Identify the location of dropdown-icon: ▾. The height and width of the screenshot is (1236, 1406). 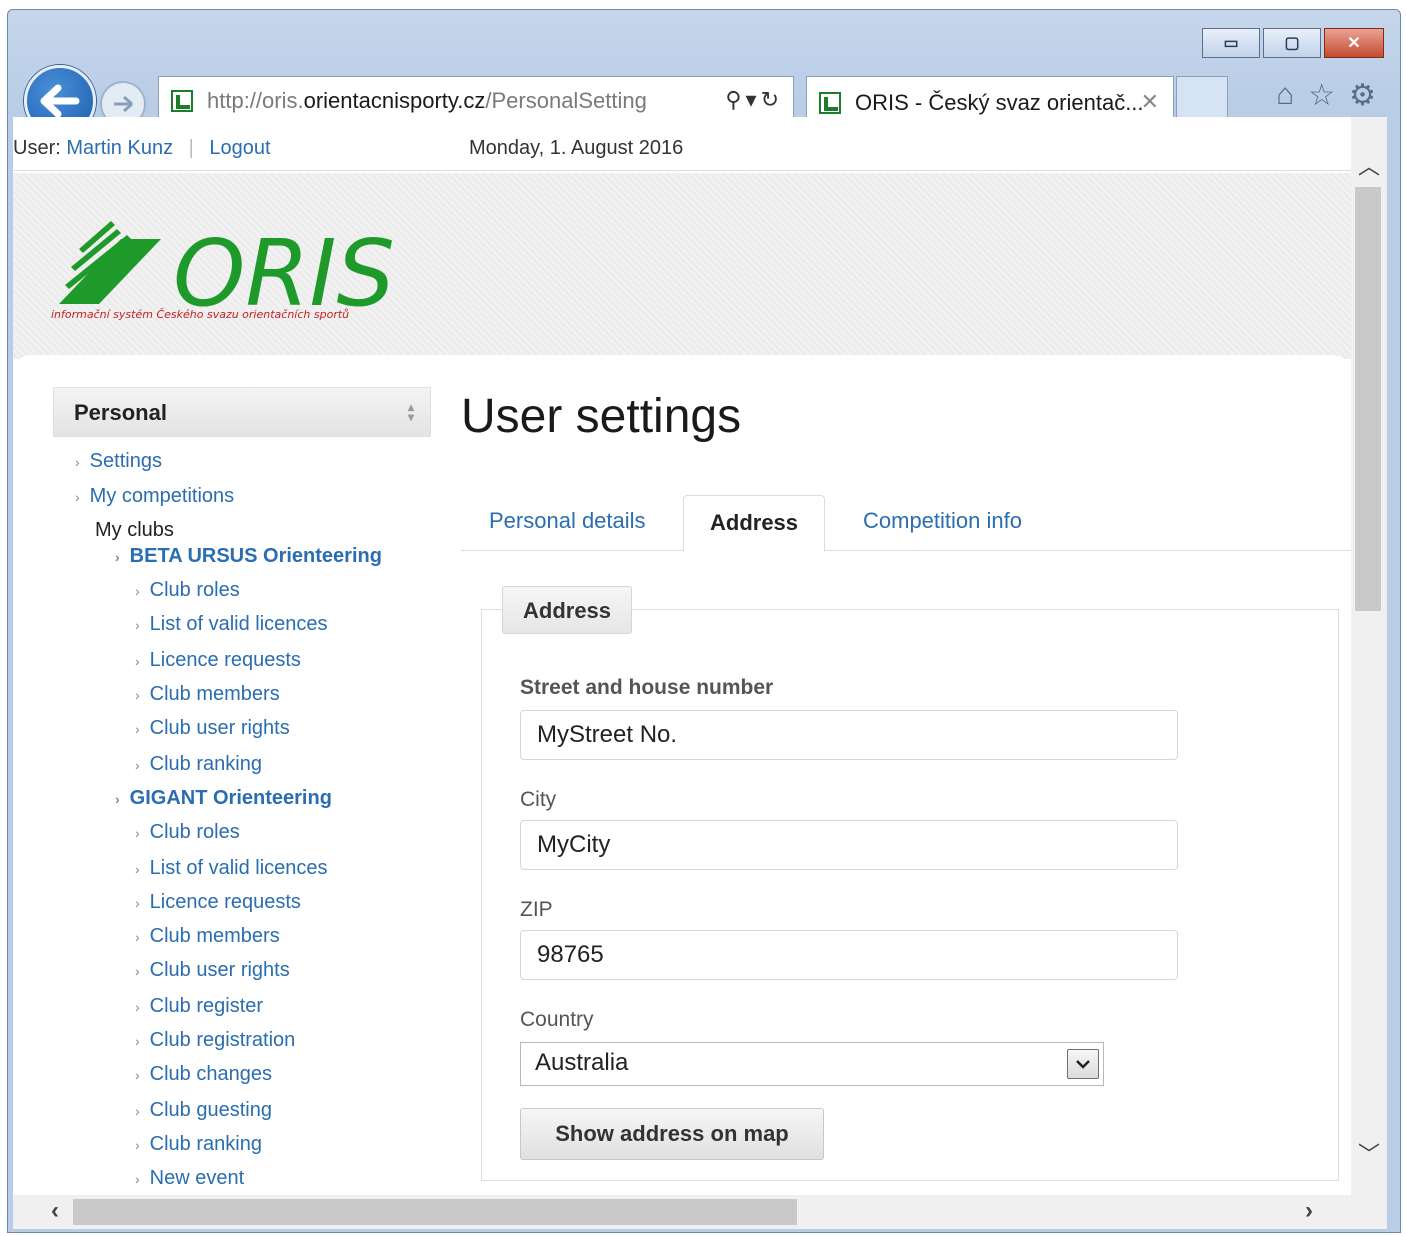
(753, 99).